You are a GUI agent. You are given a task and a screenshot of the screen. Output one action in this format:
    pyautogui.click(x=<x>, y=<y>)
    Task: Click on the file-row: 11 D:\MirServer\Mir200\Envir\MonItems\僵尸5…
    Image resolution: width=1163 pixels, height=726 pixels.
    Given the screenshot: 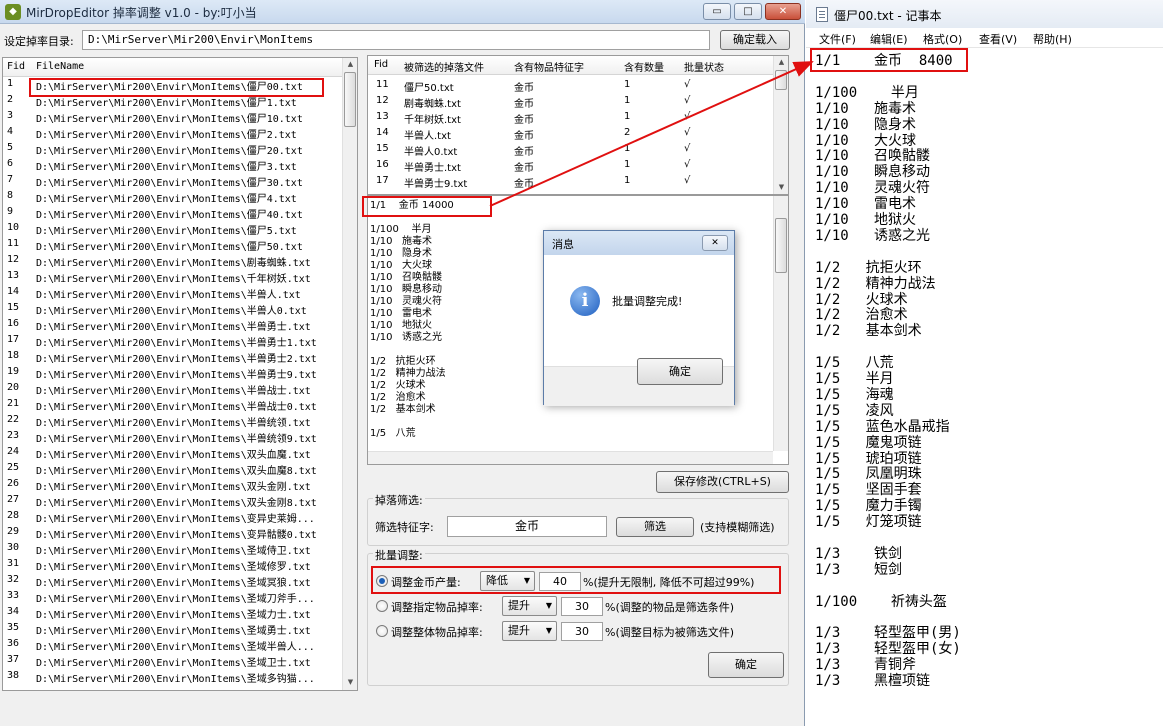 What is the action you would take?
    pyautogui.click(x=173, y=245)
    